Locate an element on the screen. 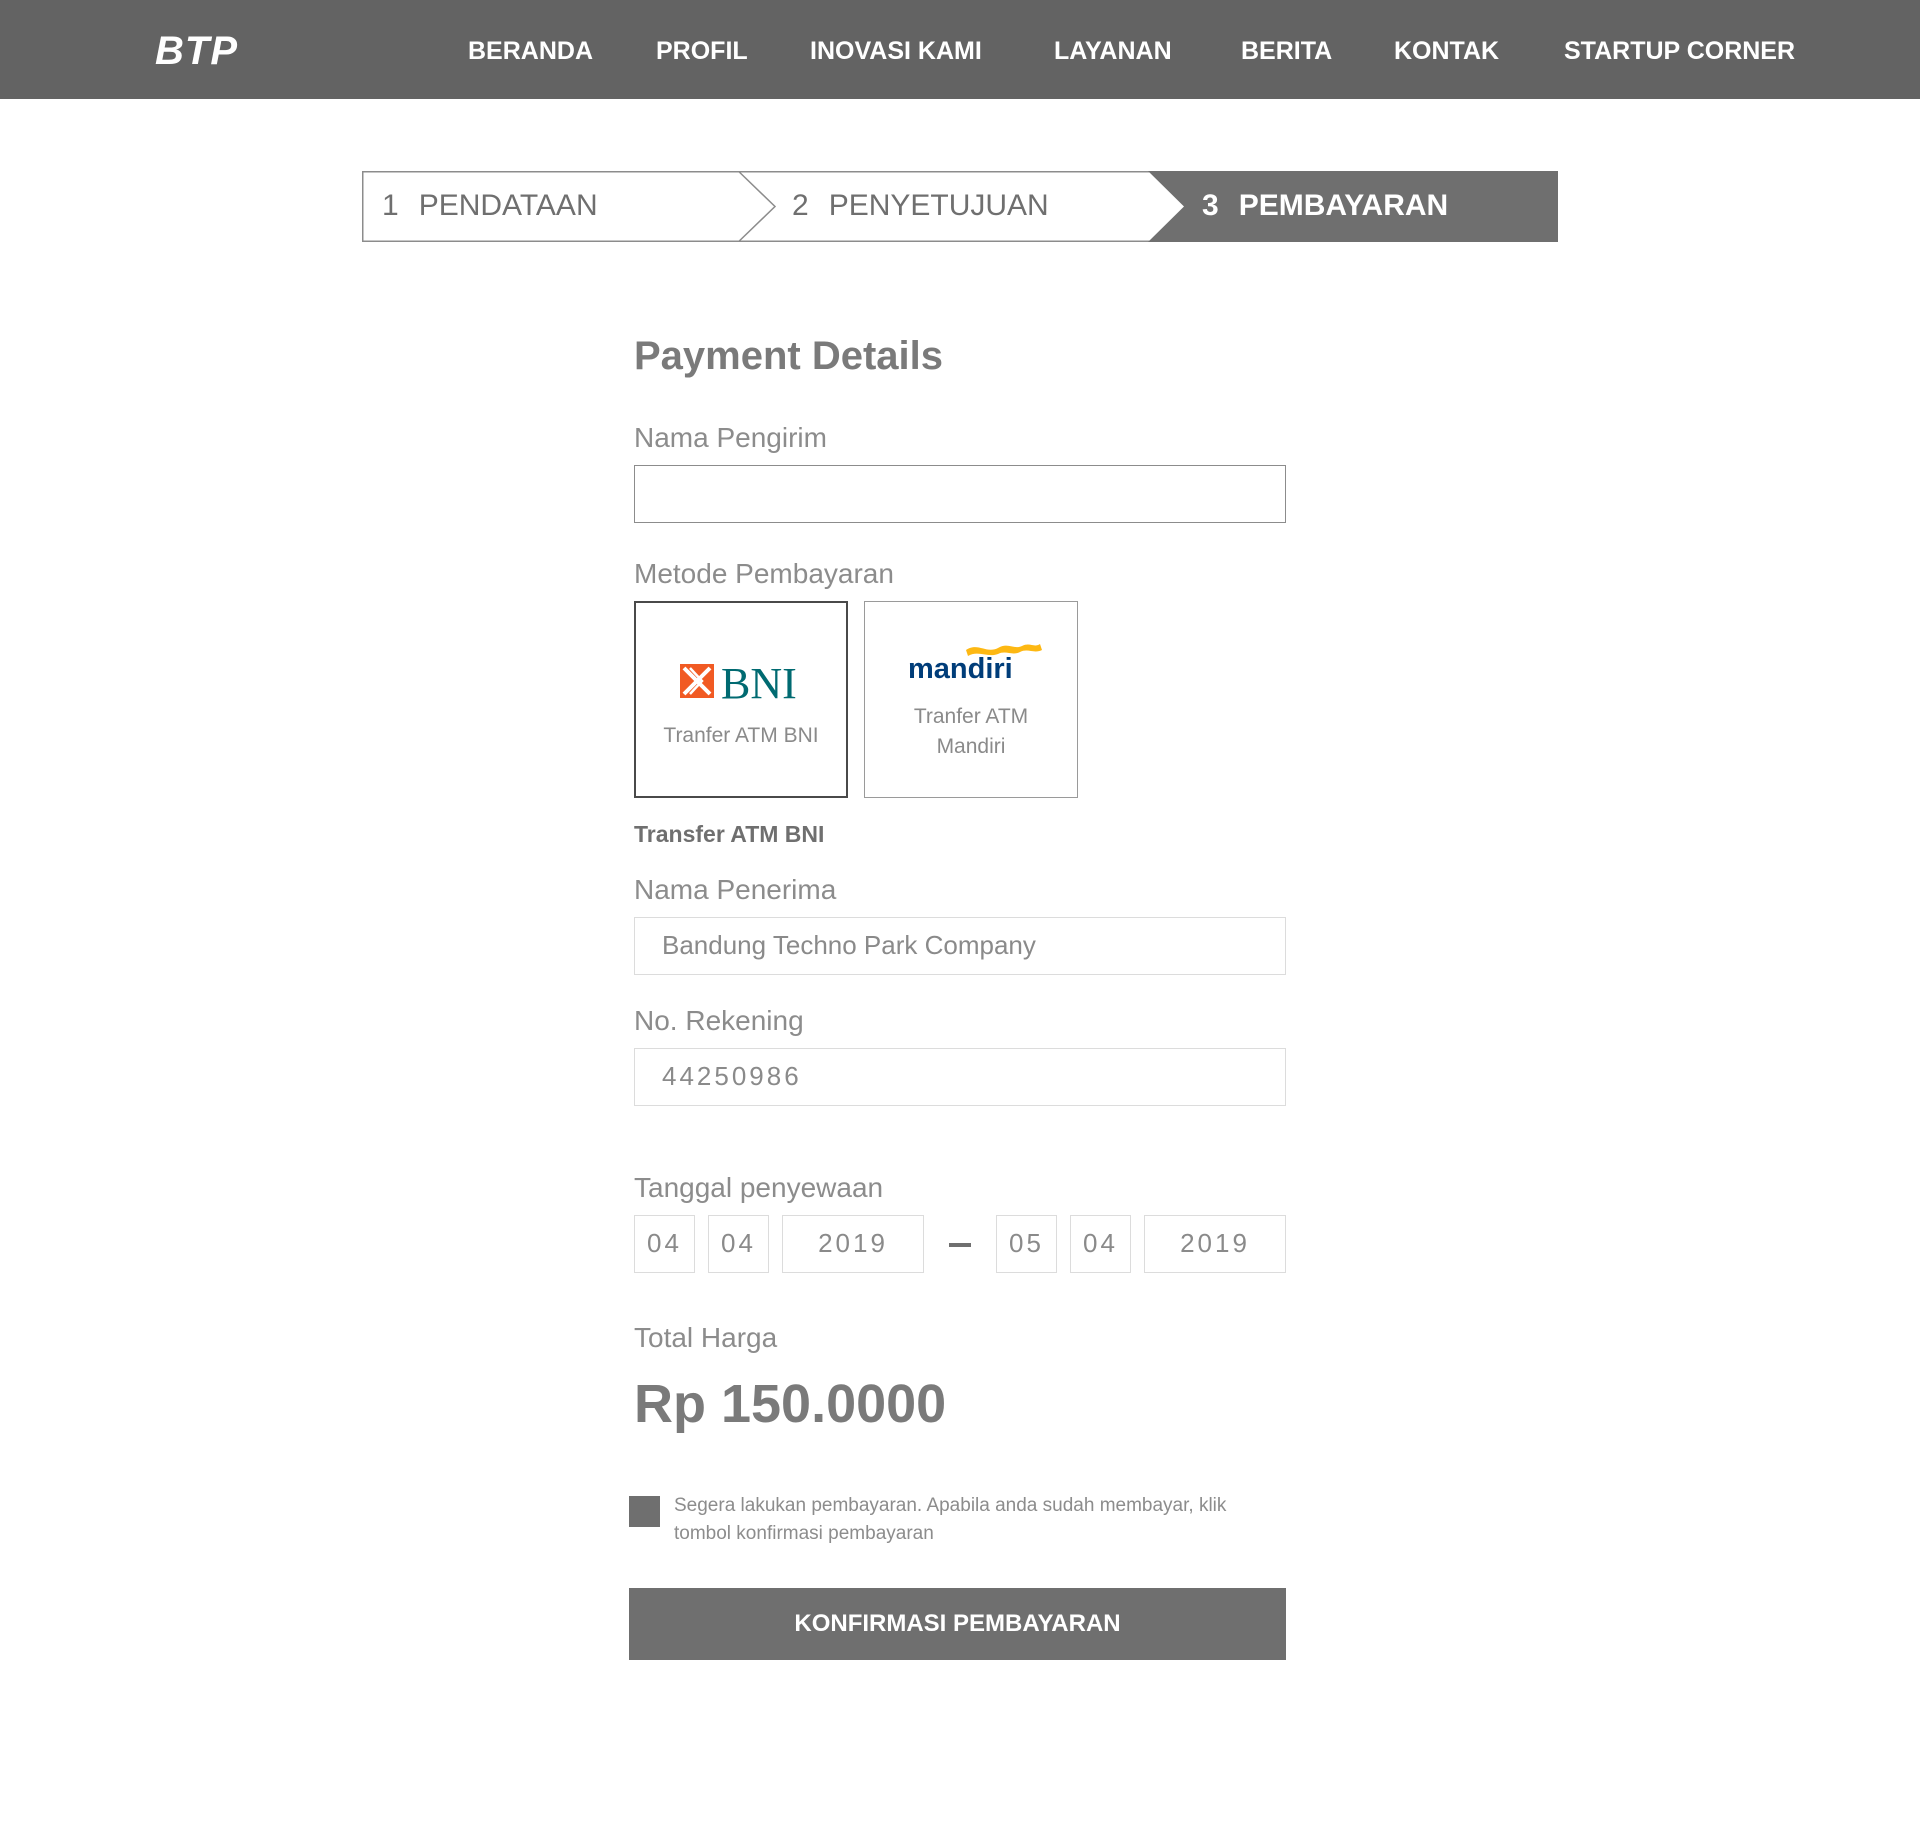 This screenshot has height=1845, width=1920. rental-date-label: Tanggal penyewaan is located at coordinates (759, 1187).